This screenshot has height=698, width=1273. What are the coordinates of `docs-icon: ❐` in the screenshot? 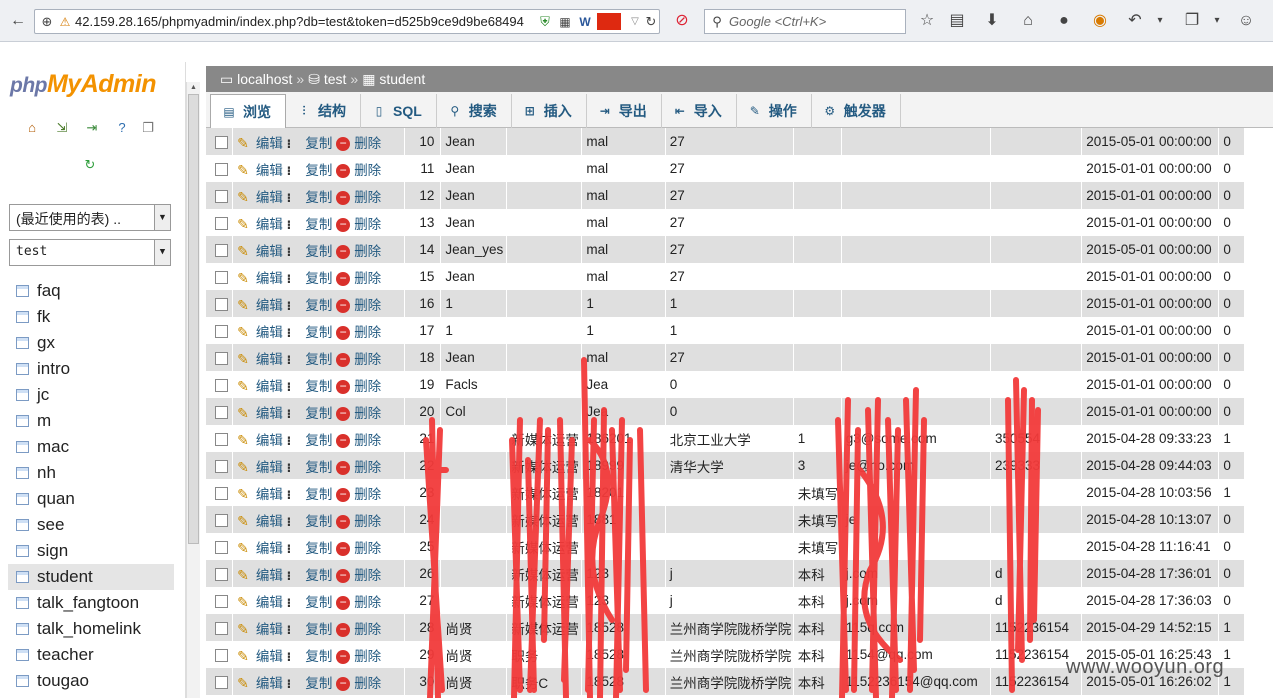 It's located at (148, 128).